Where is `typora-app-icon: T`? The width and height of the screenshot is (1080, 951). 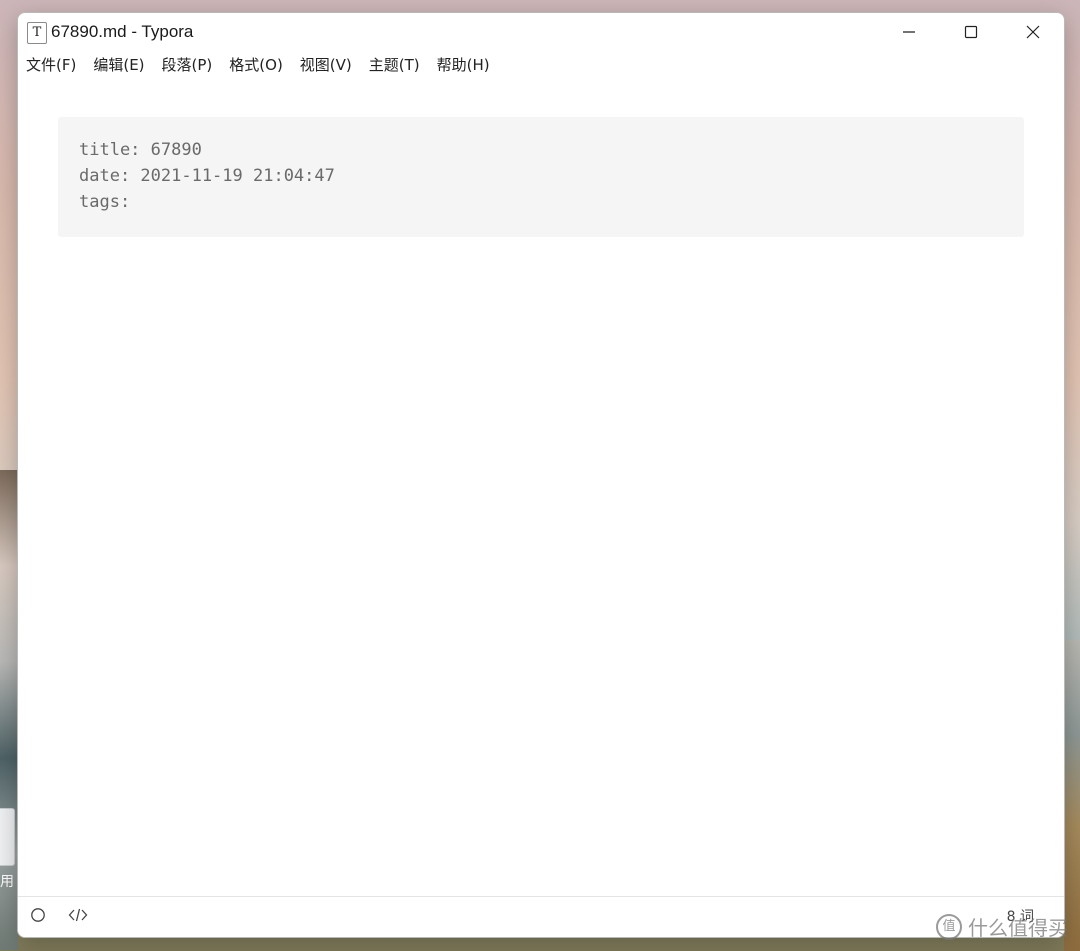
typora-app-icon: T is located at coordinates (37, 33).